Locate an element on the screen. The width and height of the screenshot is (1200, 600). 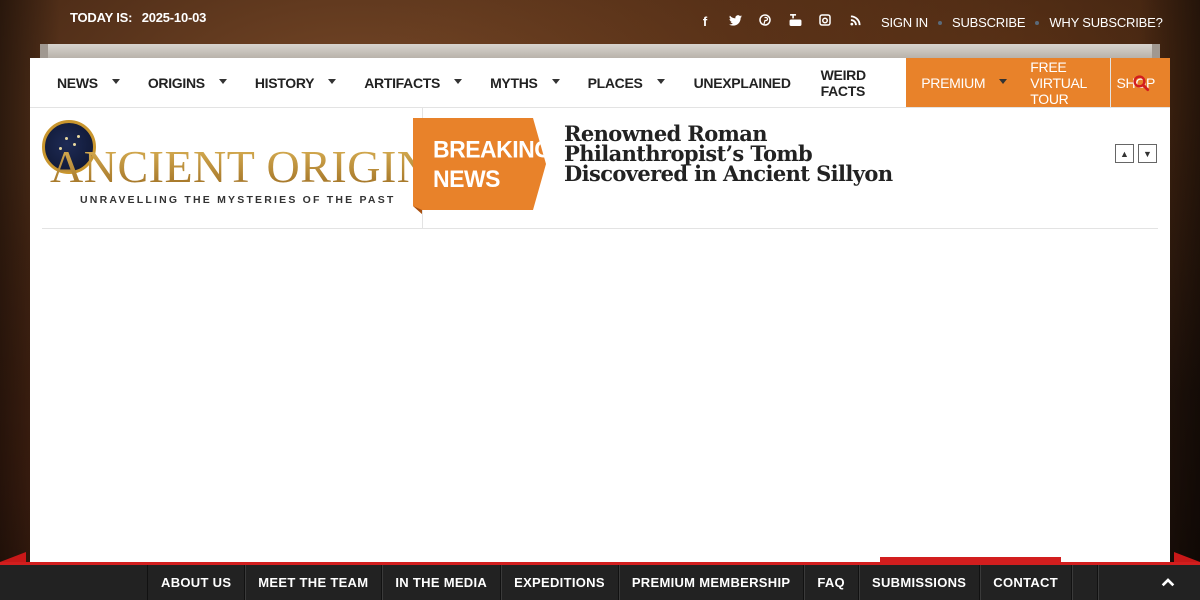
breaking-label: BREAKING NEWS is located at coordinates (492, 164).